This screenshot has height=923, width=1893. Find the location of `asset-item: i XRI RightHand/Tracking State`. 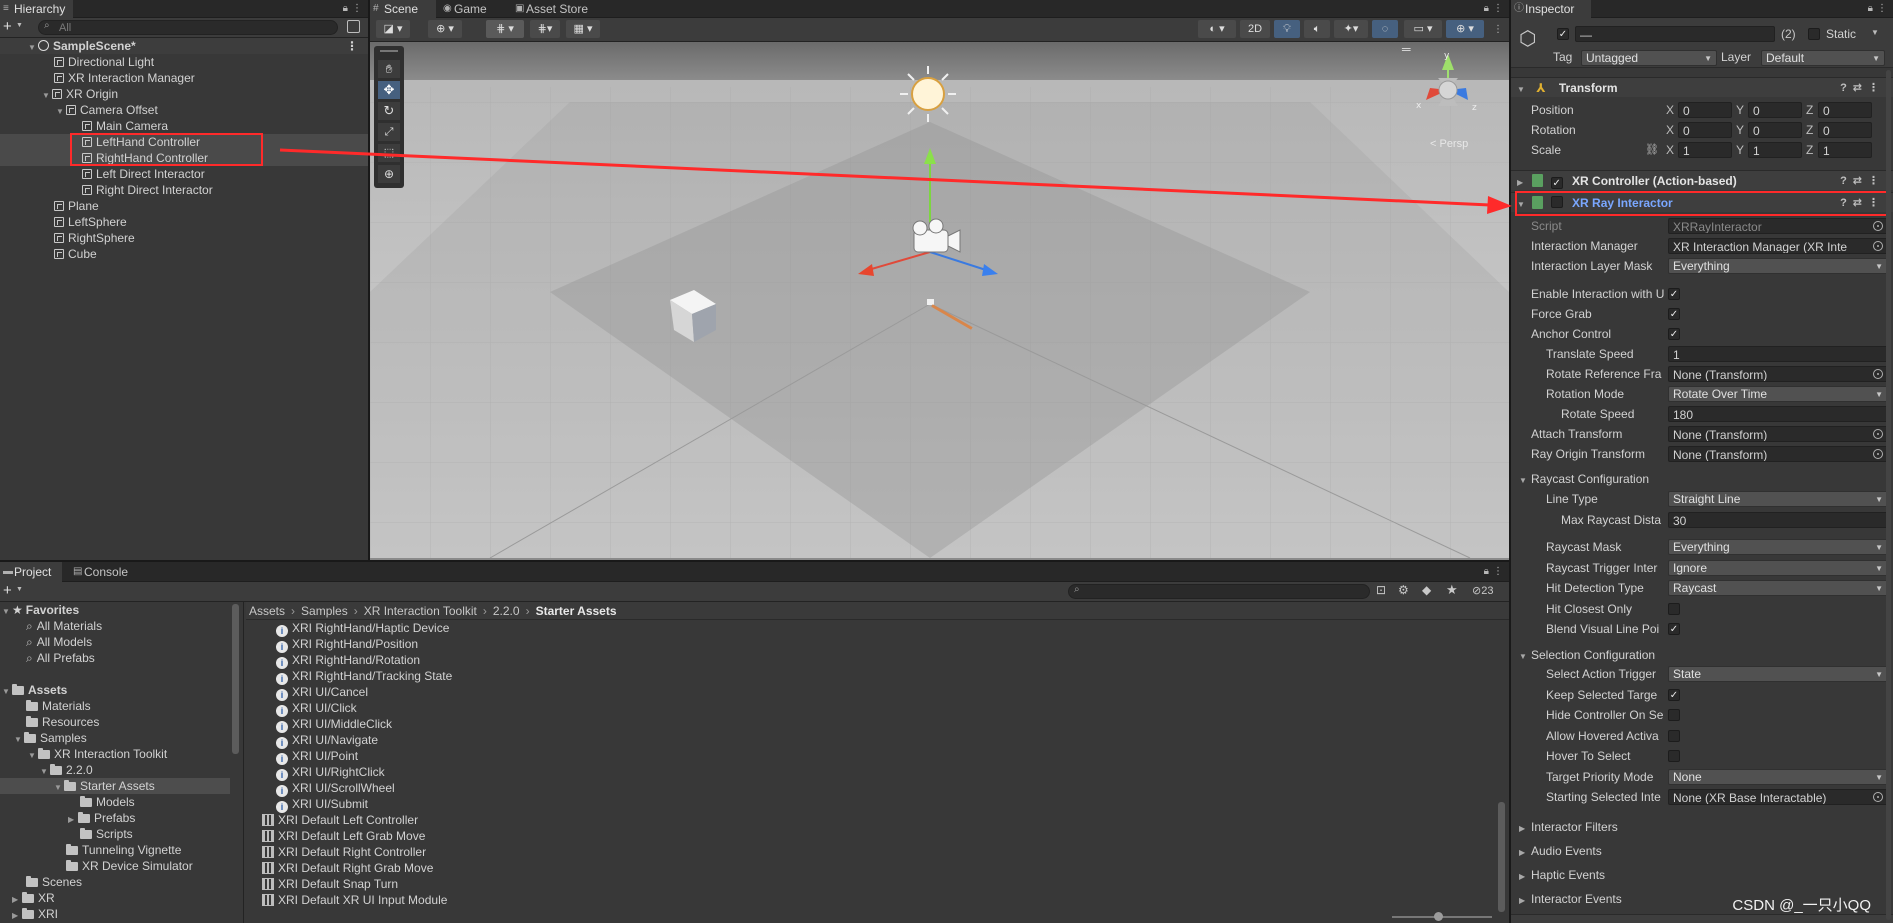

asset-item: i XRI RightHand/Tracking State is located at coordinates (364, 676).